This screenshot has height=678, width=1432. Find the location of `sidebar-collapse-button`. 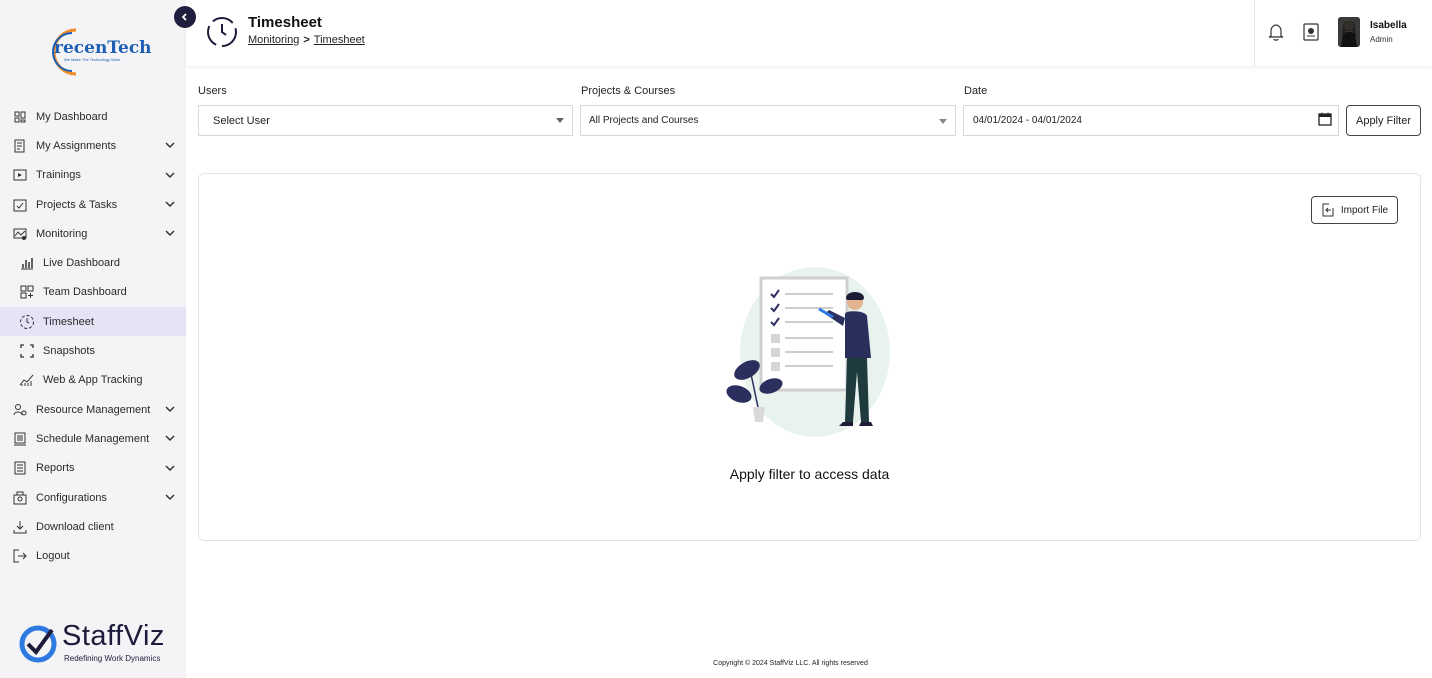

sidebar-collapse-button is located at coordinates (185, 17).